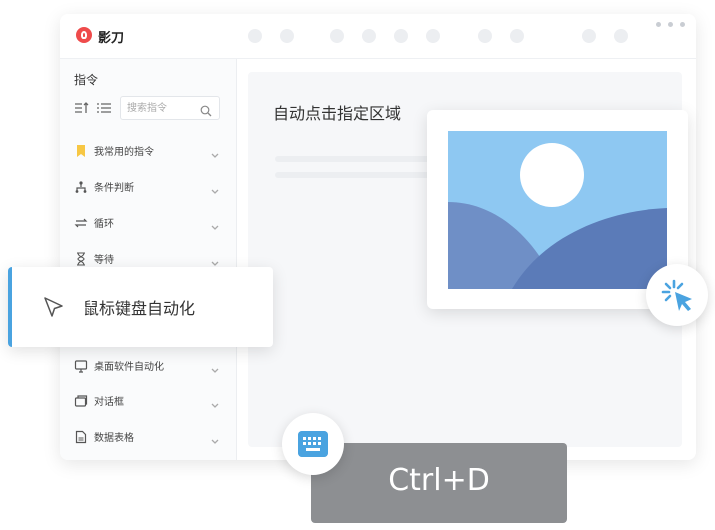 The width and height of the screenshot is (715, 530). I want to click on category-label: 循环, so click(104, 224).